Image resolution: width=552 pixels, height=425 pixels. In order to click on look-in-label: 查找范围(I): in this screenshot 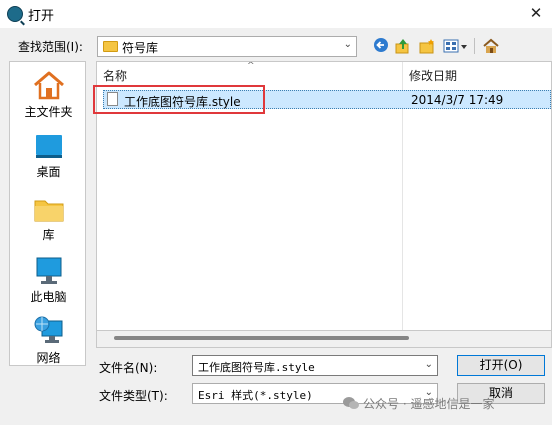, I will do `click(50, 47)`.